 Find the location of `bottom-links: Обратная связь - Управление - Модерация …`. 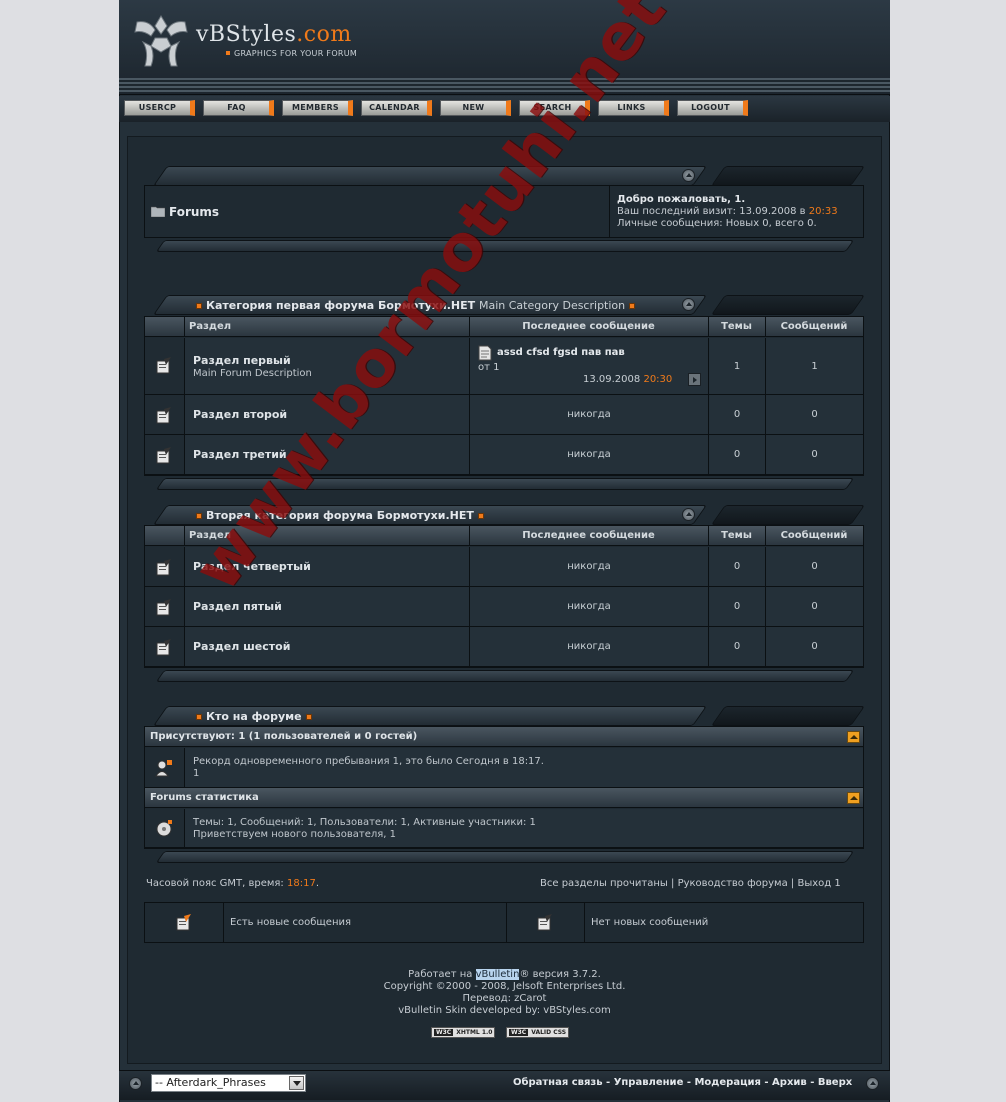

bottom-links: Обратная связь - Управление - Модерация … is located at coordinates (683, 1082).